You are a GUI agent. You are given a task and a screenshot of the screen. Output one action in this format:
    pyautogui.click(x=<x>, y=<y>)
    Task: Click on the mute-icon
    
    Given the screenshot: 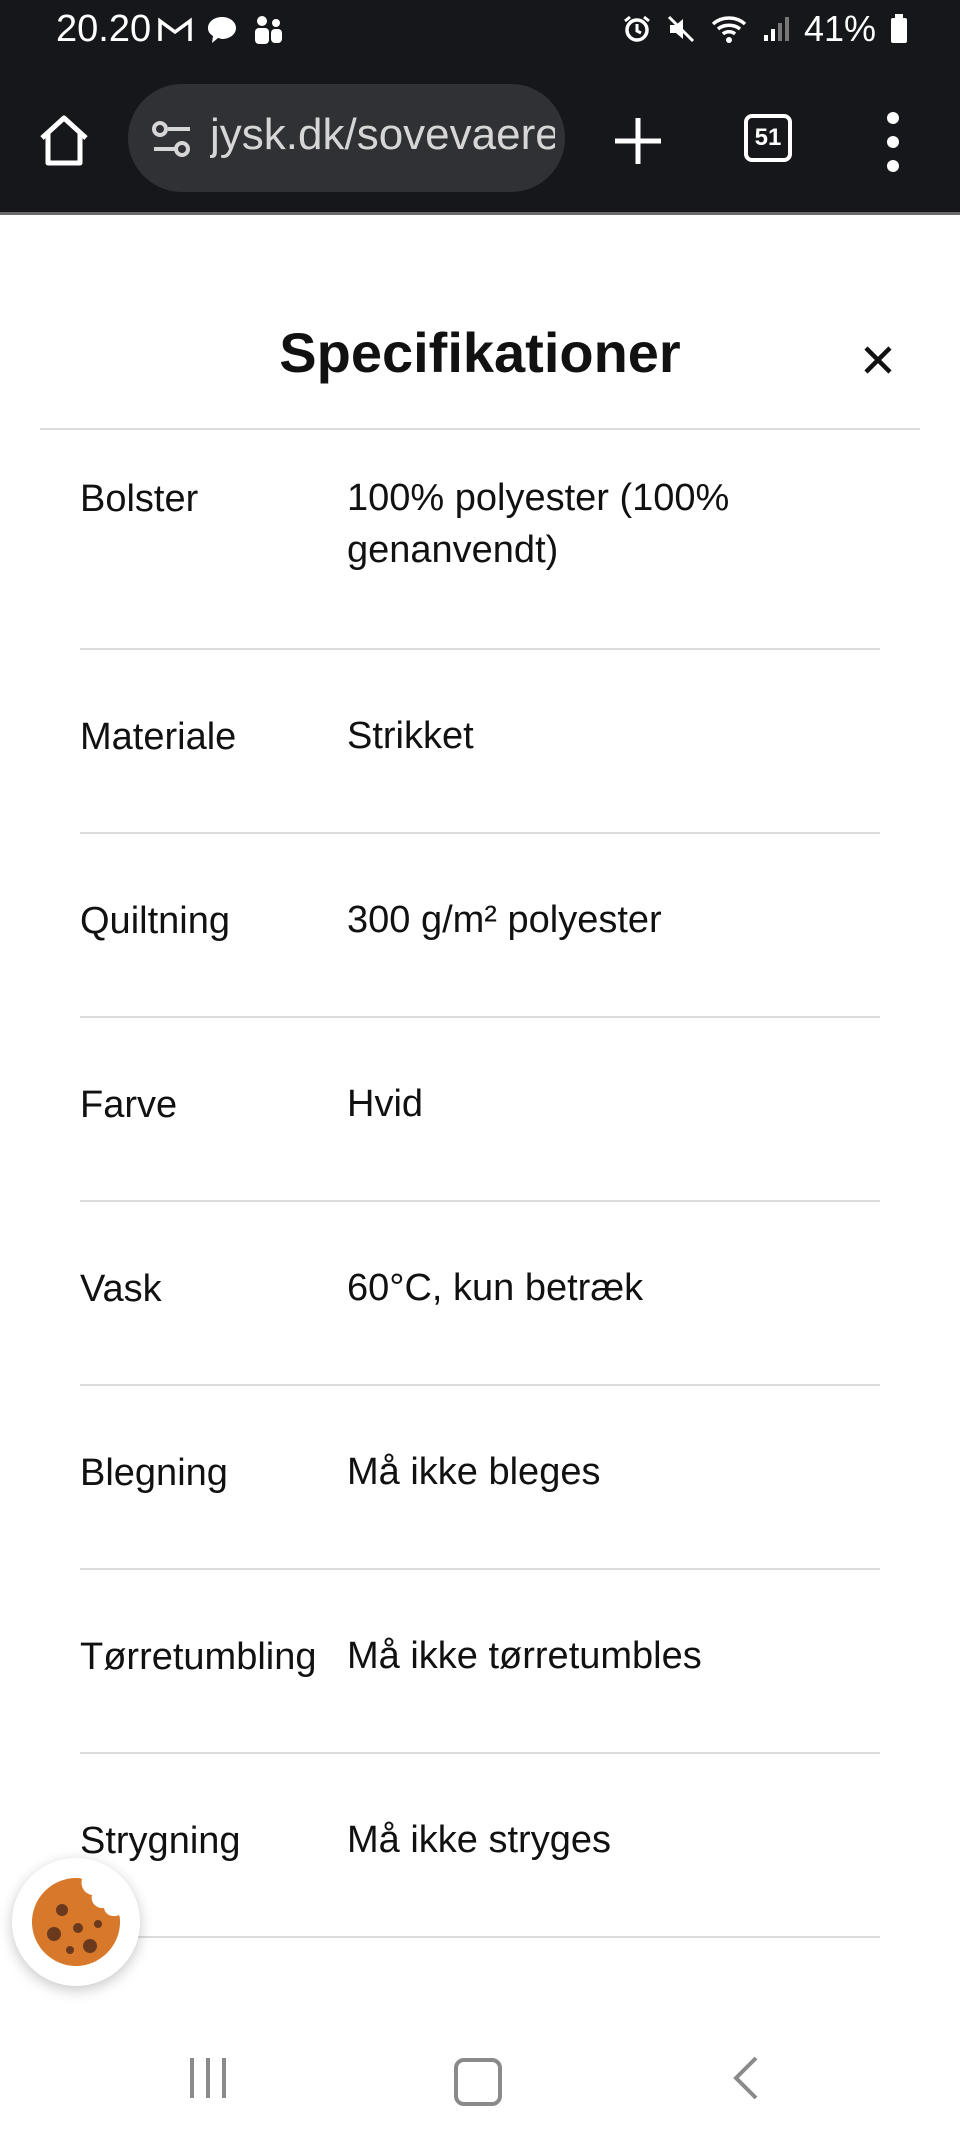 What is the action you would take?
    pyautogui.click(x=680, y=29)
    